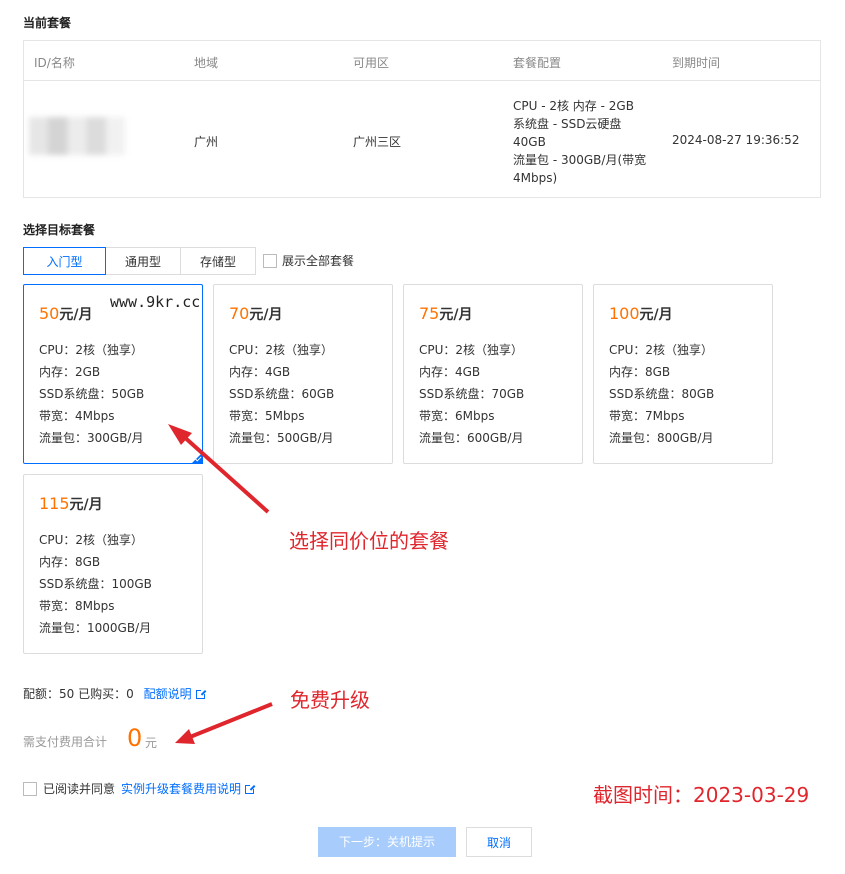 Image resolution: width=845 pixels, height=874 pixels. Describe the element at coordinates (188, 788) in the screenshot. I see `agreement-link: 实例升级套餐费用说明` at that location.